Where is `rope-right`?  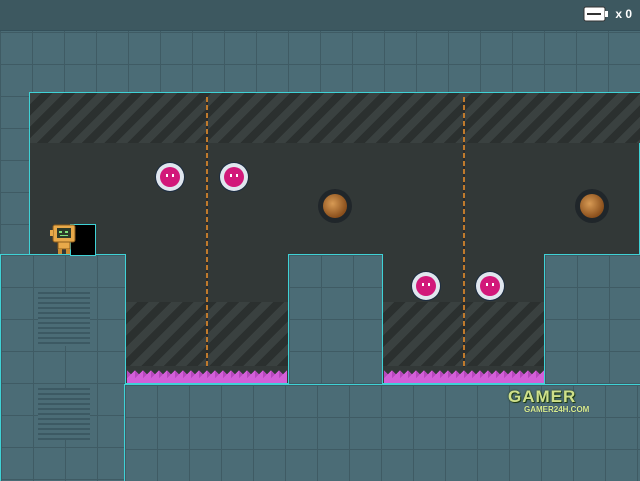
rope-right is located at coordinates (464, 232).